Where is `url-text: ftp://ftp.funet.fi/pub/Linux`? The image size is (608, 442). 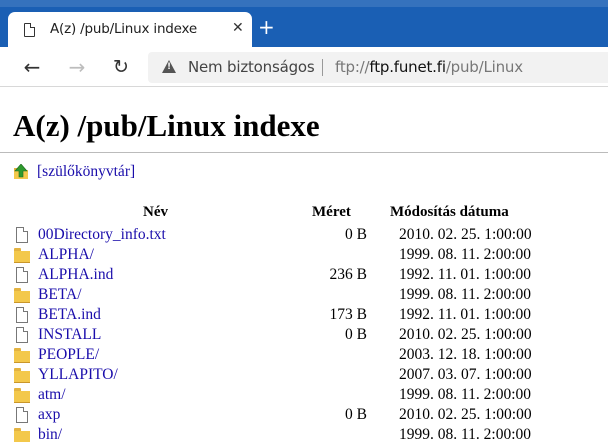 url-text: ftp://ftp.funet.fi/pub/Linux is located at coordinates (429, 67).